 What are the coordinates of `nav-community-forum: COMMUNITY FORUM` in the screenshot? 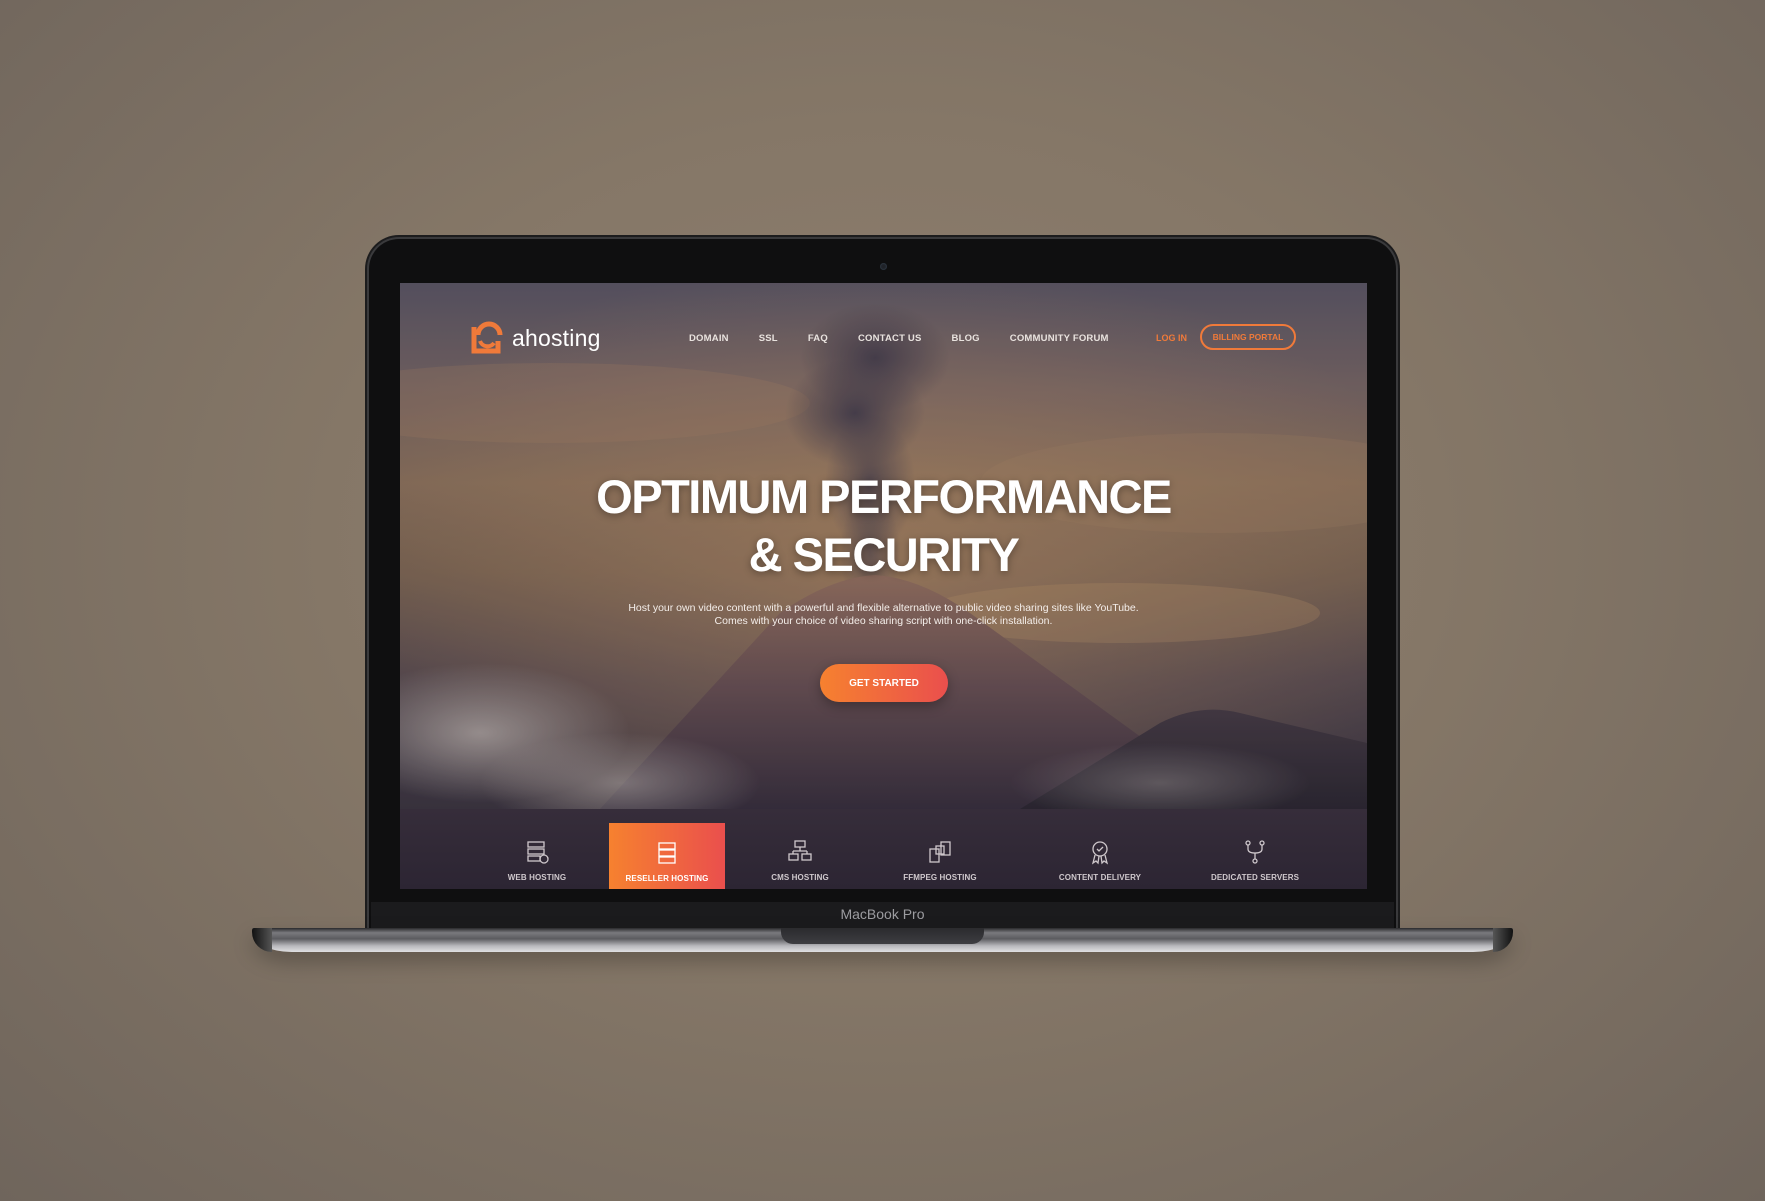 It's located at (1059, 338).